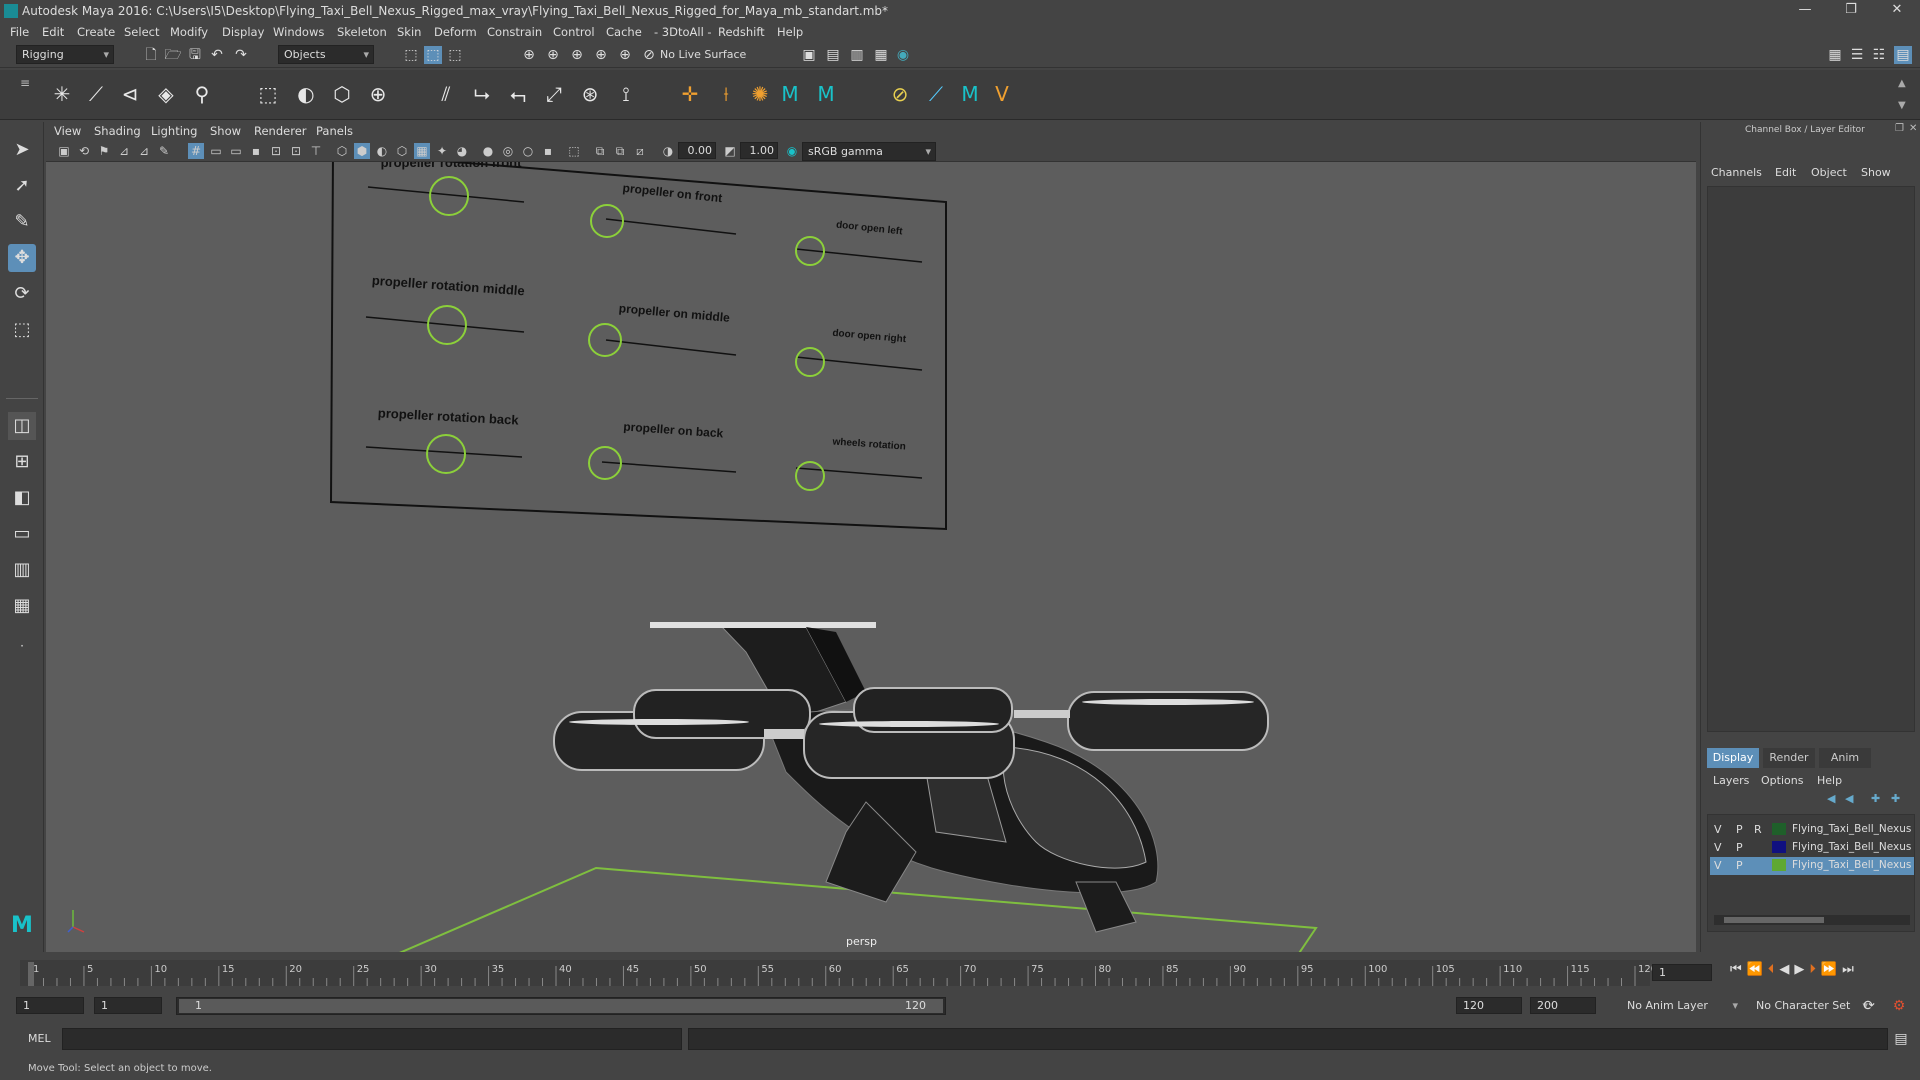 This screenshot has width=1920, height=1080. What do you see at coordinates (741, 32) in the screenshot?
I see `menu-redshift: Redshift` at bounding box center [741, 32].